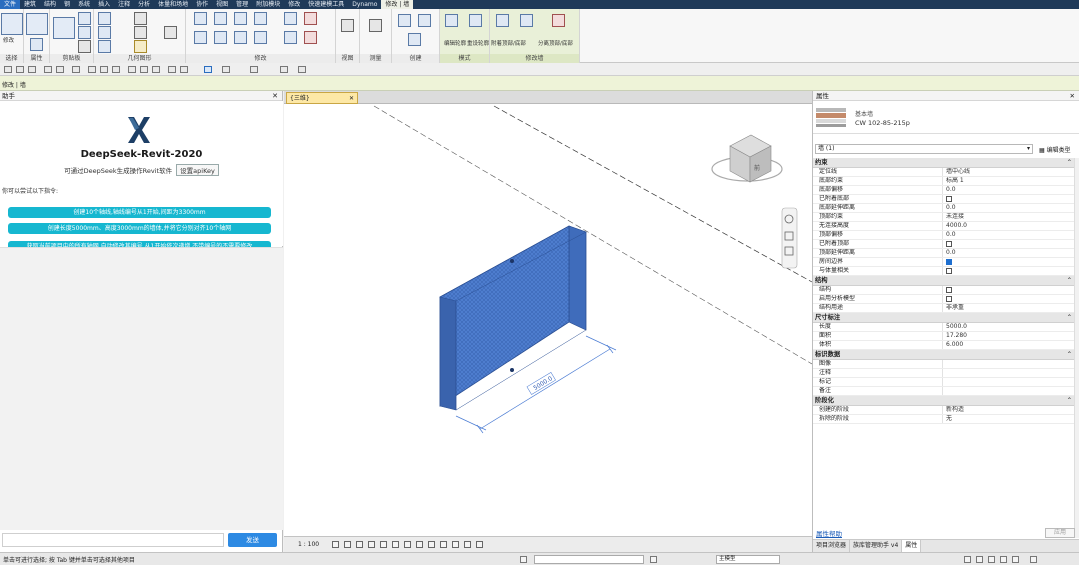 Image resolution: width=1079 pixels, height=565 pixels. What do you see at coordinates (944, 281) in the screenshot?
I see `property-category: 结构 ⌃` at bounding box center [944, 281].